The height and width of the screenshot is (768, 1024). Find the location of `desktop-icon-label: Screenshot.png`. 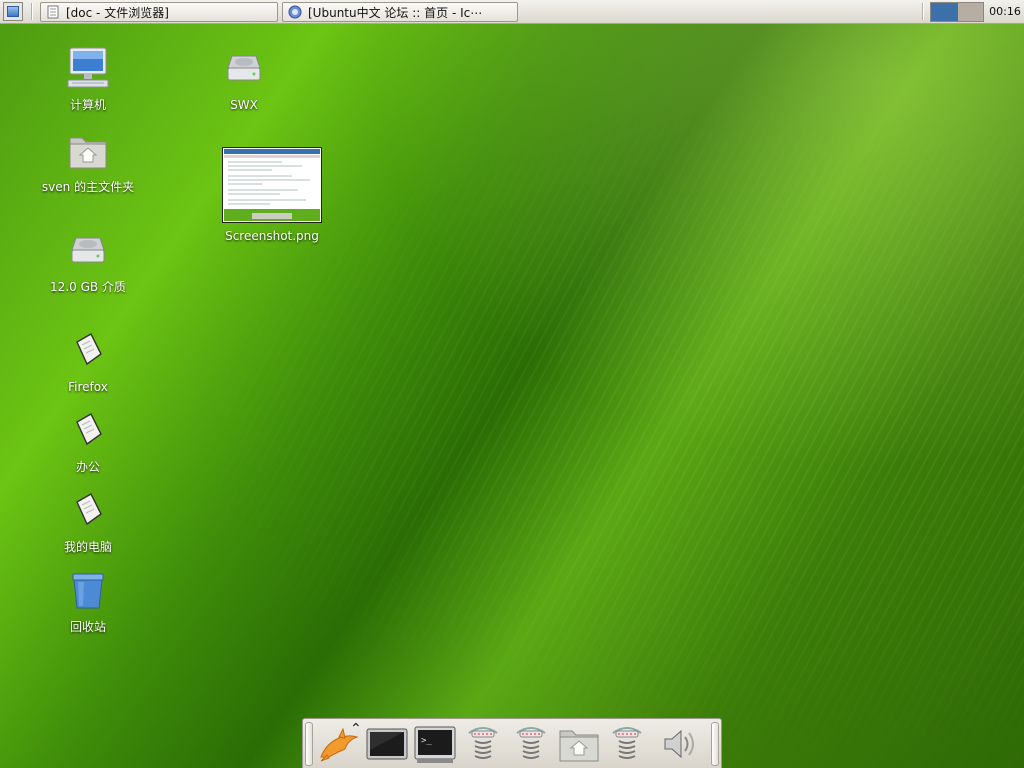

desktop-icon-label: Screenshot.png is located at coordinates (272, 236).